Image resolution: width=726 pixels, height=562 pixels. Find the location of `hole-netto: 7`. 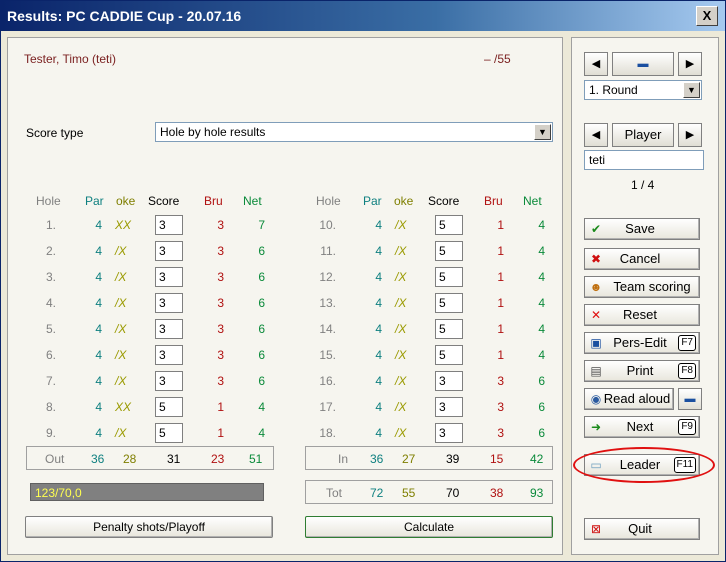

hole-netto: 7 is located at coordinates (261, 225).